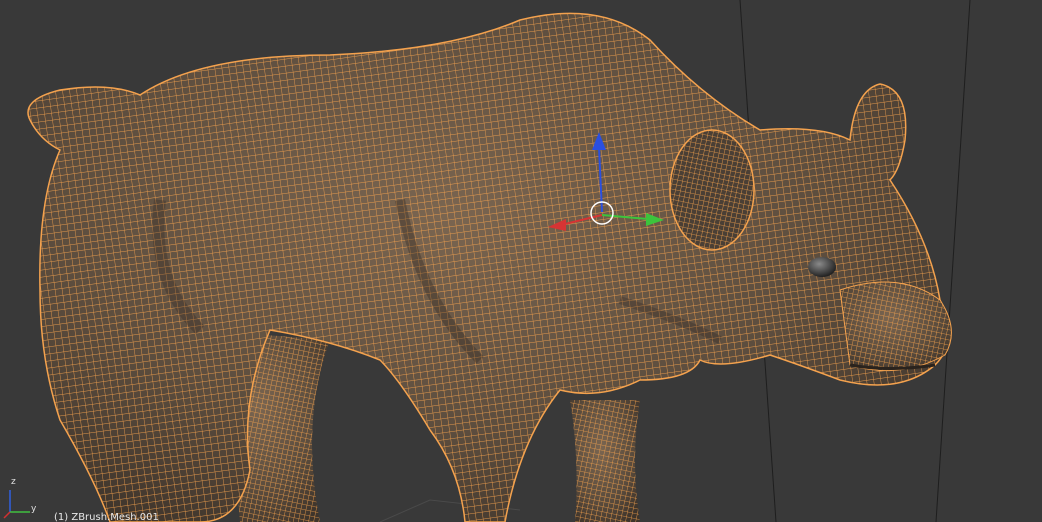  I want to click on guide-line, so click(953, 261).